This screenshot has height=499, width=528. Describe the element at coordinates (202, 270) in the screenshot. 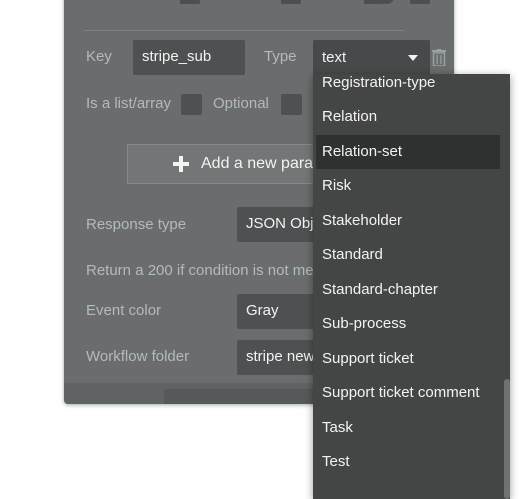

I see `return-200-text: Return a 200 if condition is not met` at that location.